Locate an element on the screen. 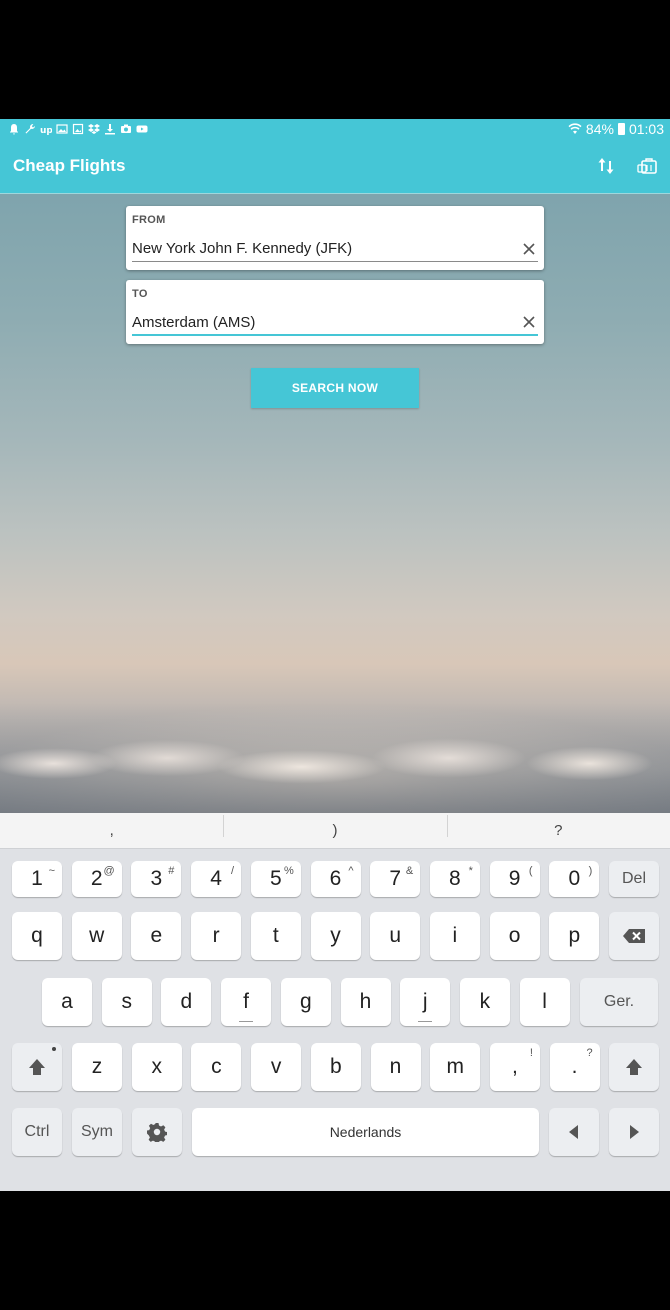 The image size is (670, 1310). image-icon is located at coordinates (61, 129).